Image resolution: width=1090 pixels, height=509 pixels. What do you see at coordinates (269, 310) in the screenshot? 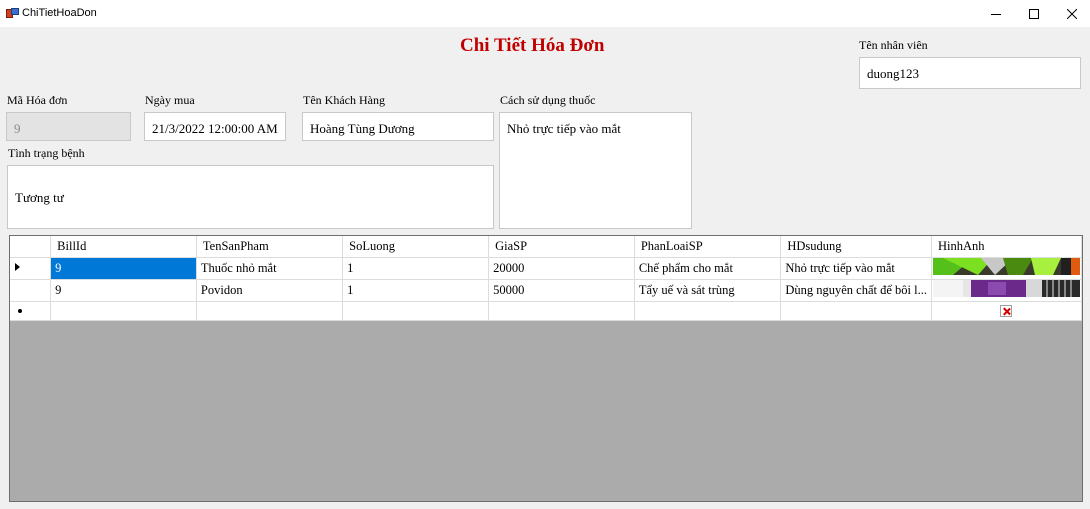
I see `cell-tensanpham` at bounding box center [269, 310].